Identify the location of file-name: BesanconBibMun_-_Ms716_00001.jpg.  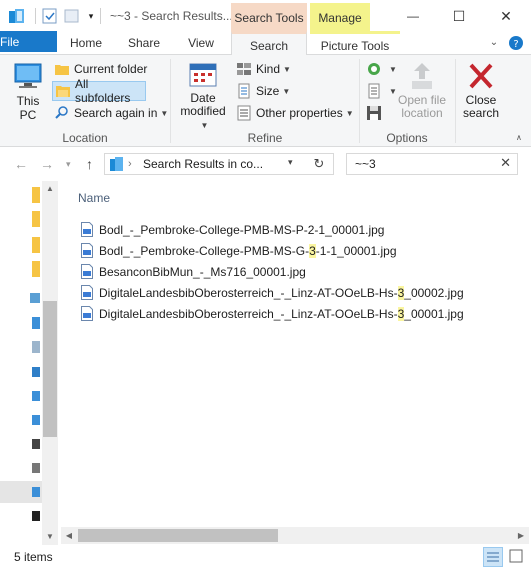
(202, 271).